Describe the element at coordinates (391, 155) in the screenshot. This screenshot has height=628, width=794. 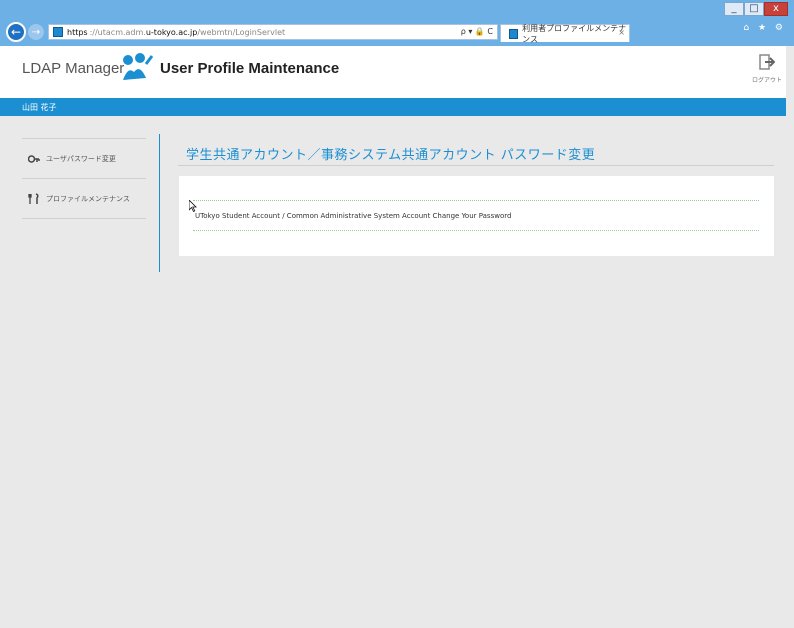
I see `page-title-text: 学生共通アカウント／事務システム共通アカウント パスワード変更` at that location.